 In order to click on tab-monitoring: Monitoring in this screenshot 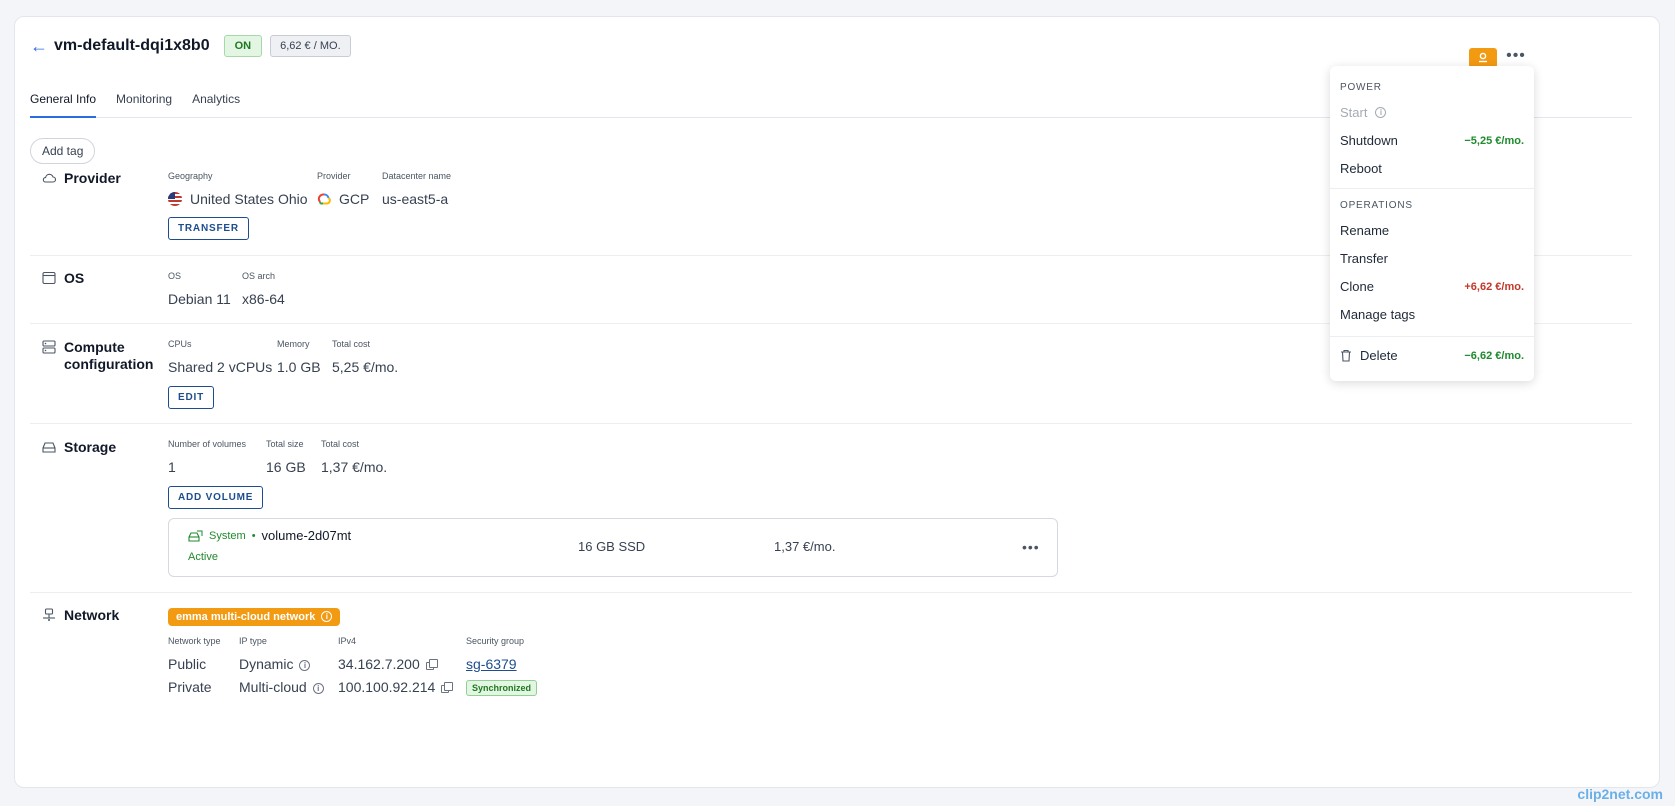, I will do `click(144, 101)`.